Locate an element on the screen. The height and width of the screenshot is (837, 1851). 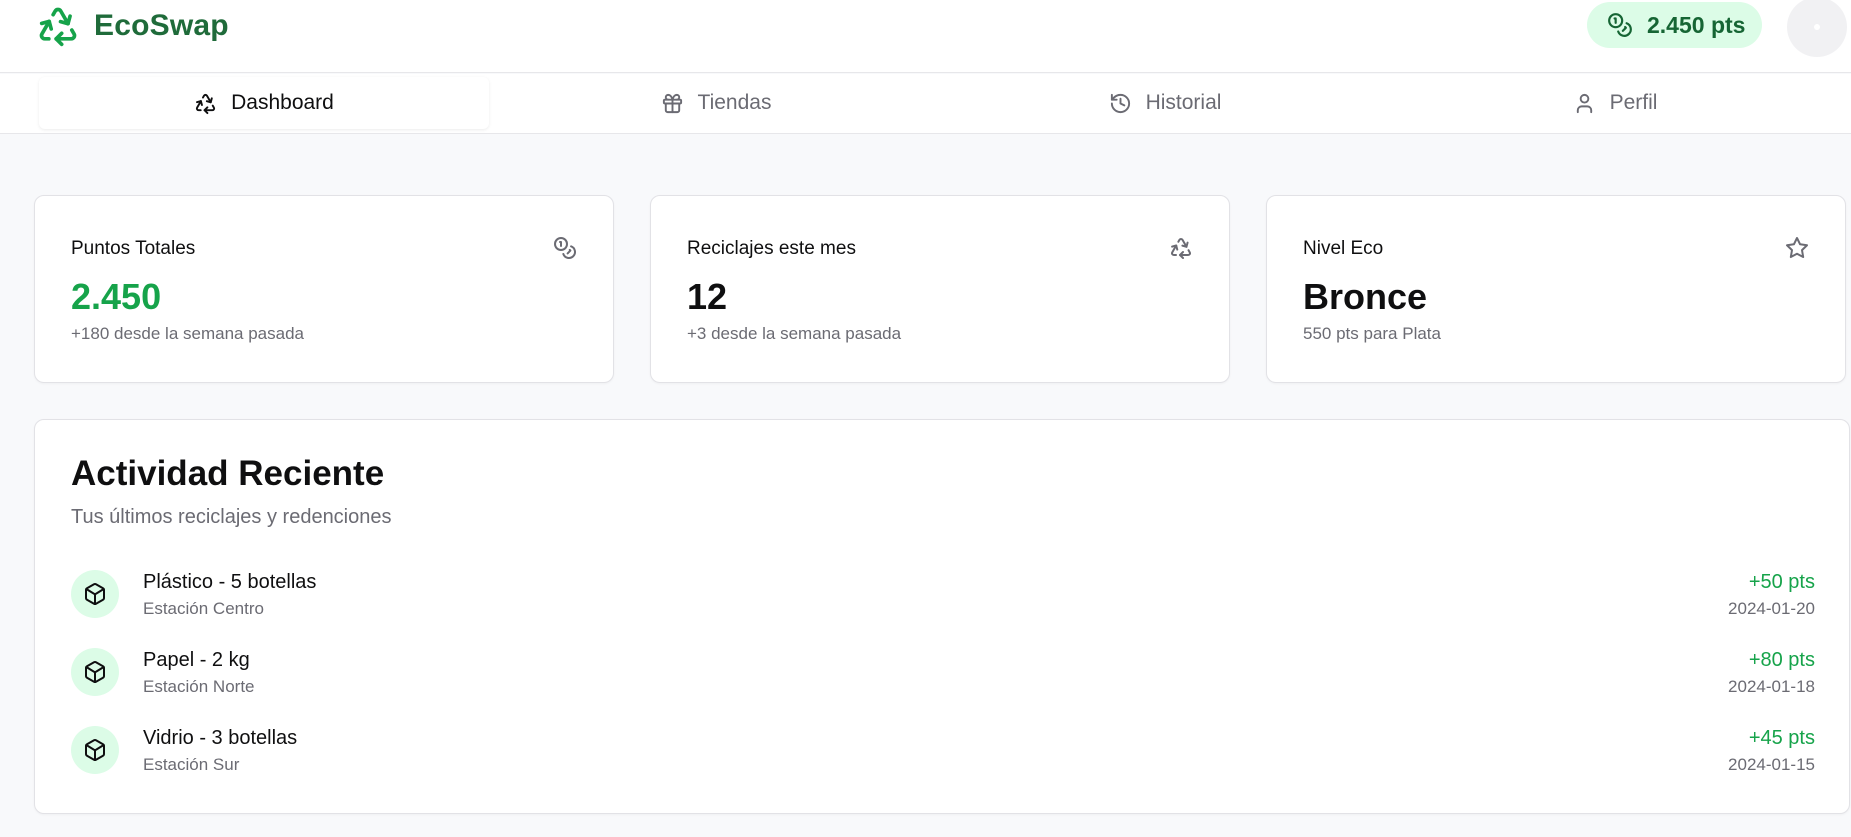
stat-label: Reciclajes este mes is located at coordinates (771, 248).